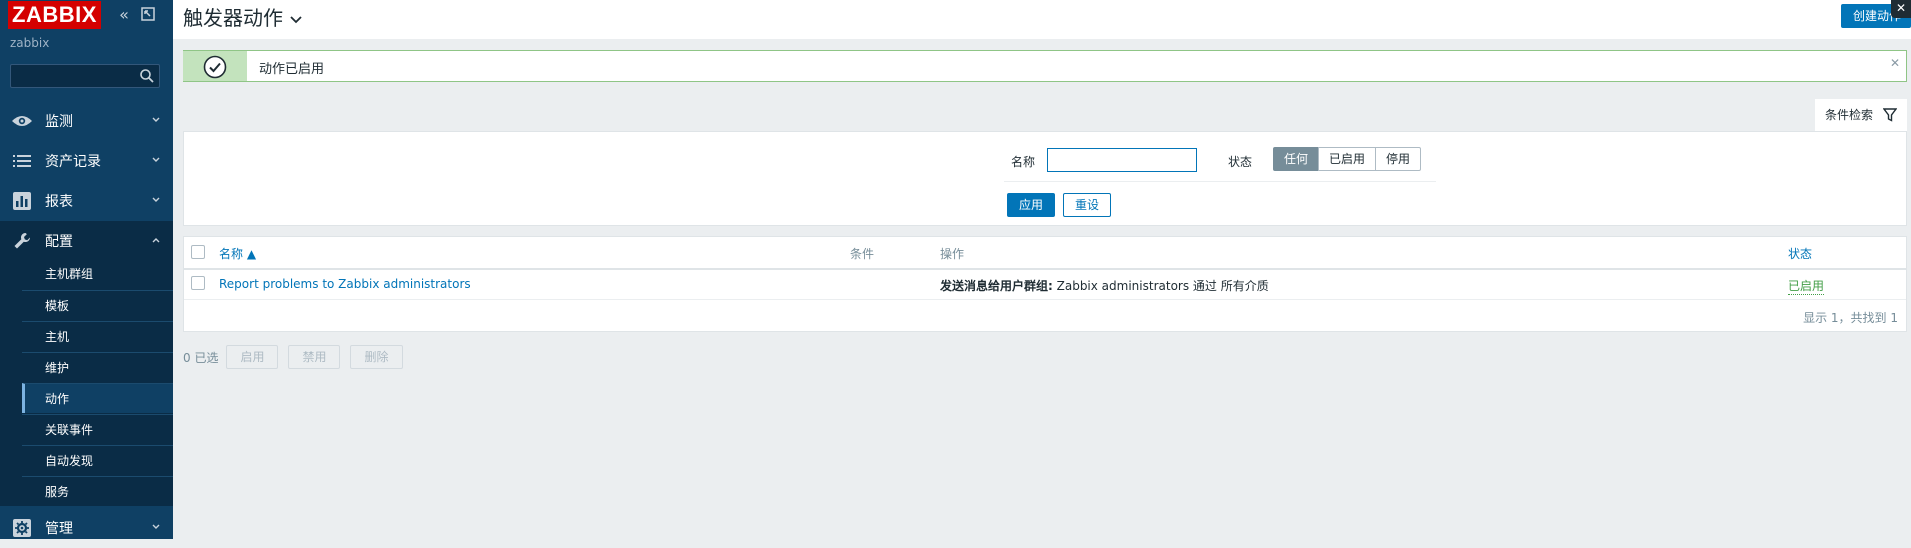  Describe the element at coordinates (97, 367) in the screenshot. I see `submenu-maintenance: 维护` at that location.